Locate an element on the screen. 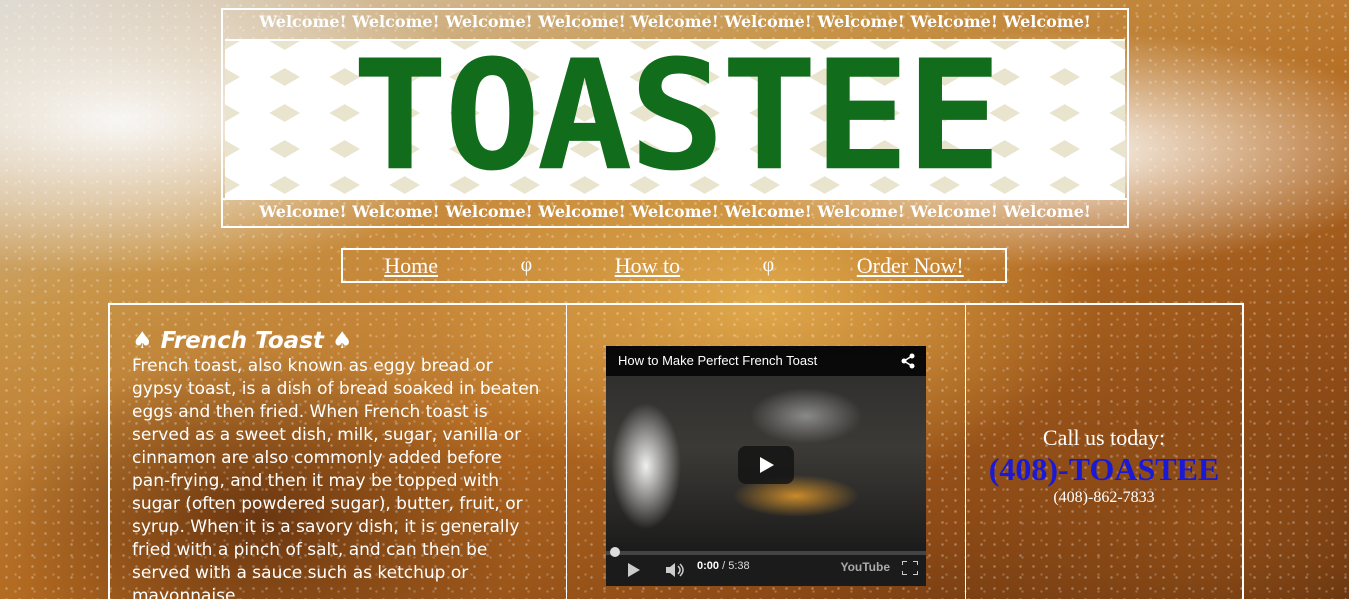  youtube-logo: YouTube is located at coordinates (865, 567).